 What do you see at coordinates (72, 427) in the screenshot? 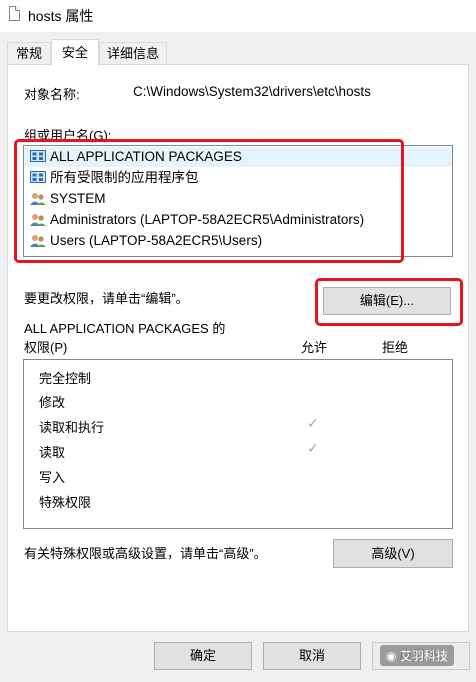
I see `permission-read-execute: 读取和执行` at bounding box center [72, 427].